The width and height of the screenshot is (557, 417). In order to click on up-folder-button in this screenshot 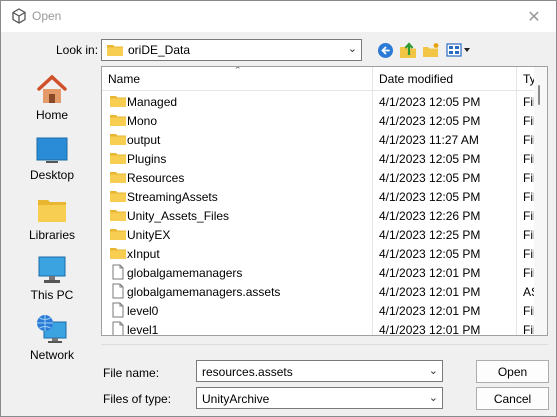, I will do `click(408, 50)`.